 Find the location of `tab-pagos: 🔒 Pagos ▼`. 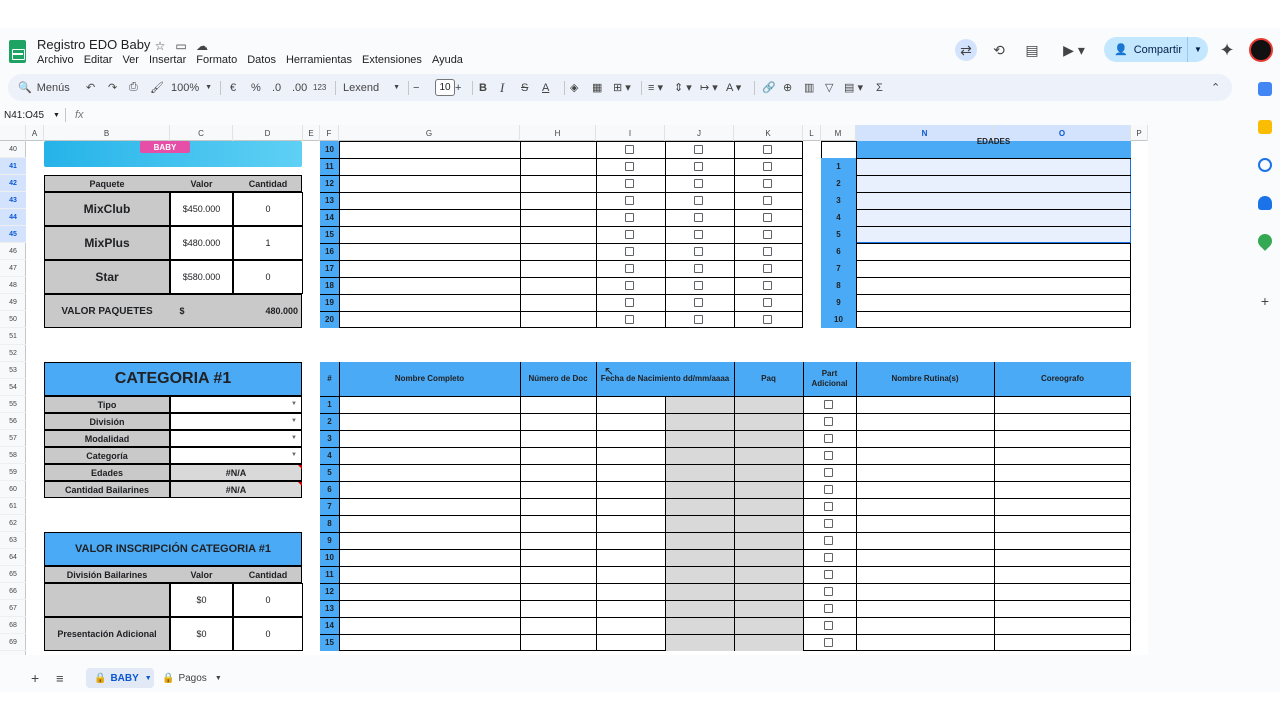

tab-pagos: 🔒 Pagos ▼ is located at coordinates (192, 678).